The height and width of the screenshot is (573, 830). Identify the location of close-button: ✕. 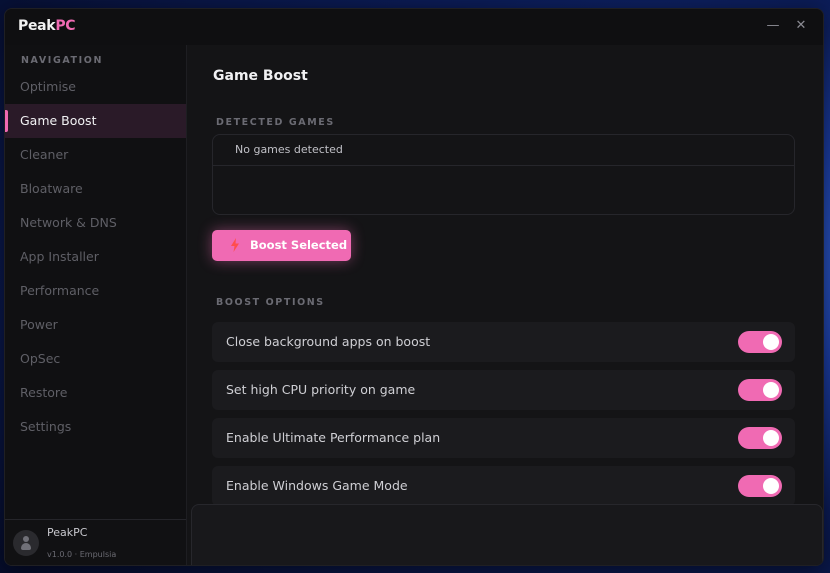
(801, 26).